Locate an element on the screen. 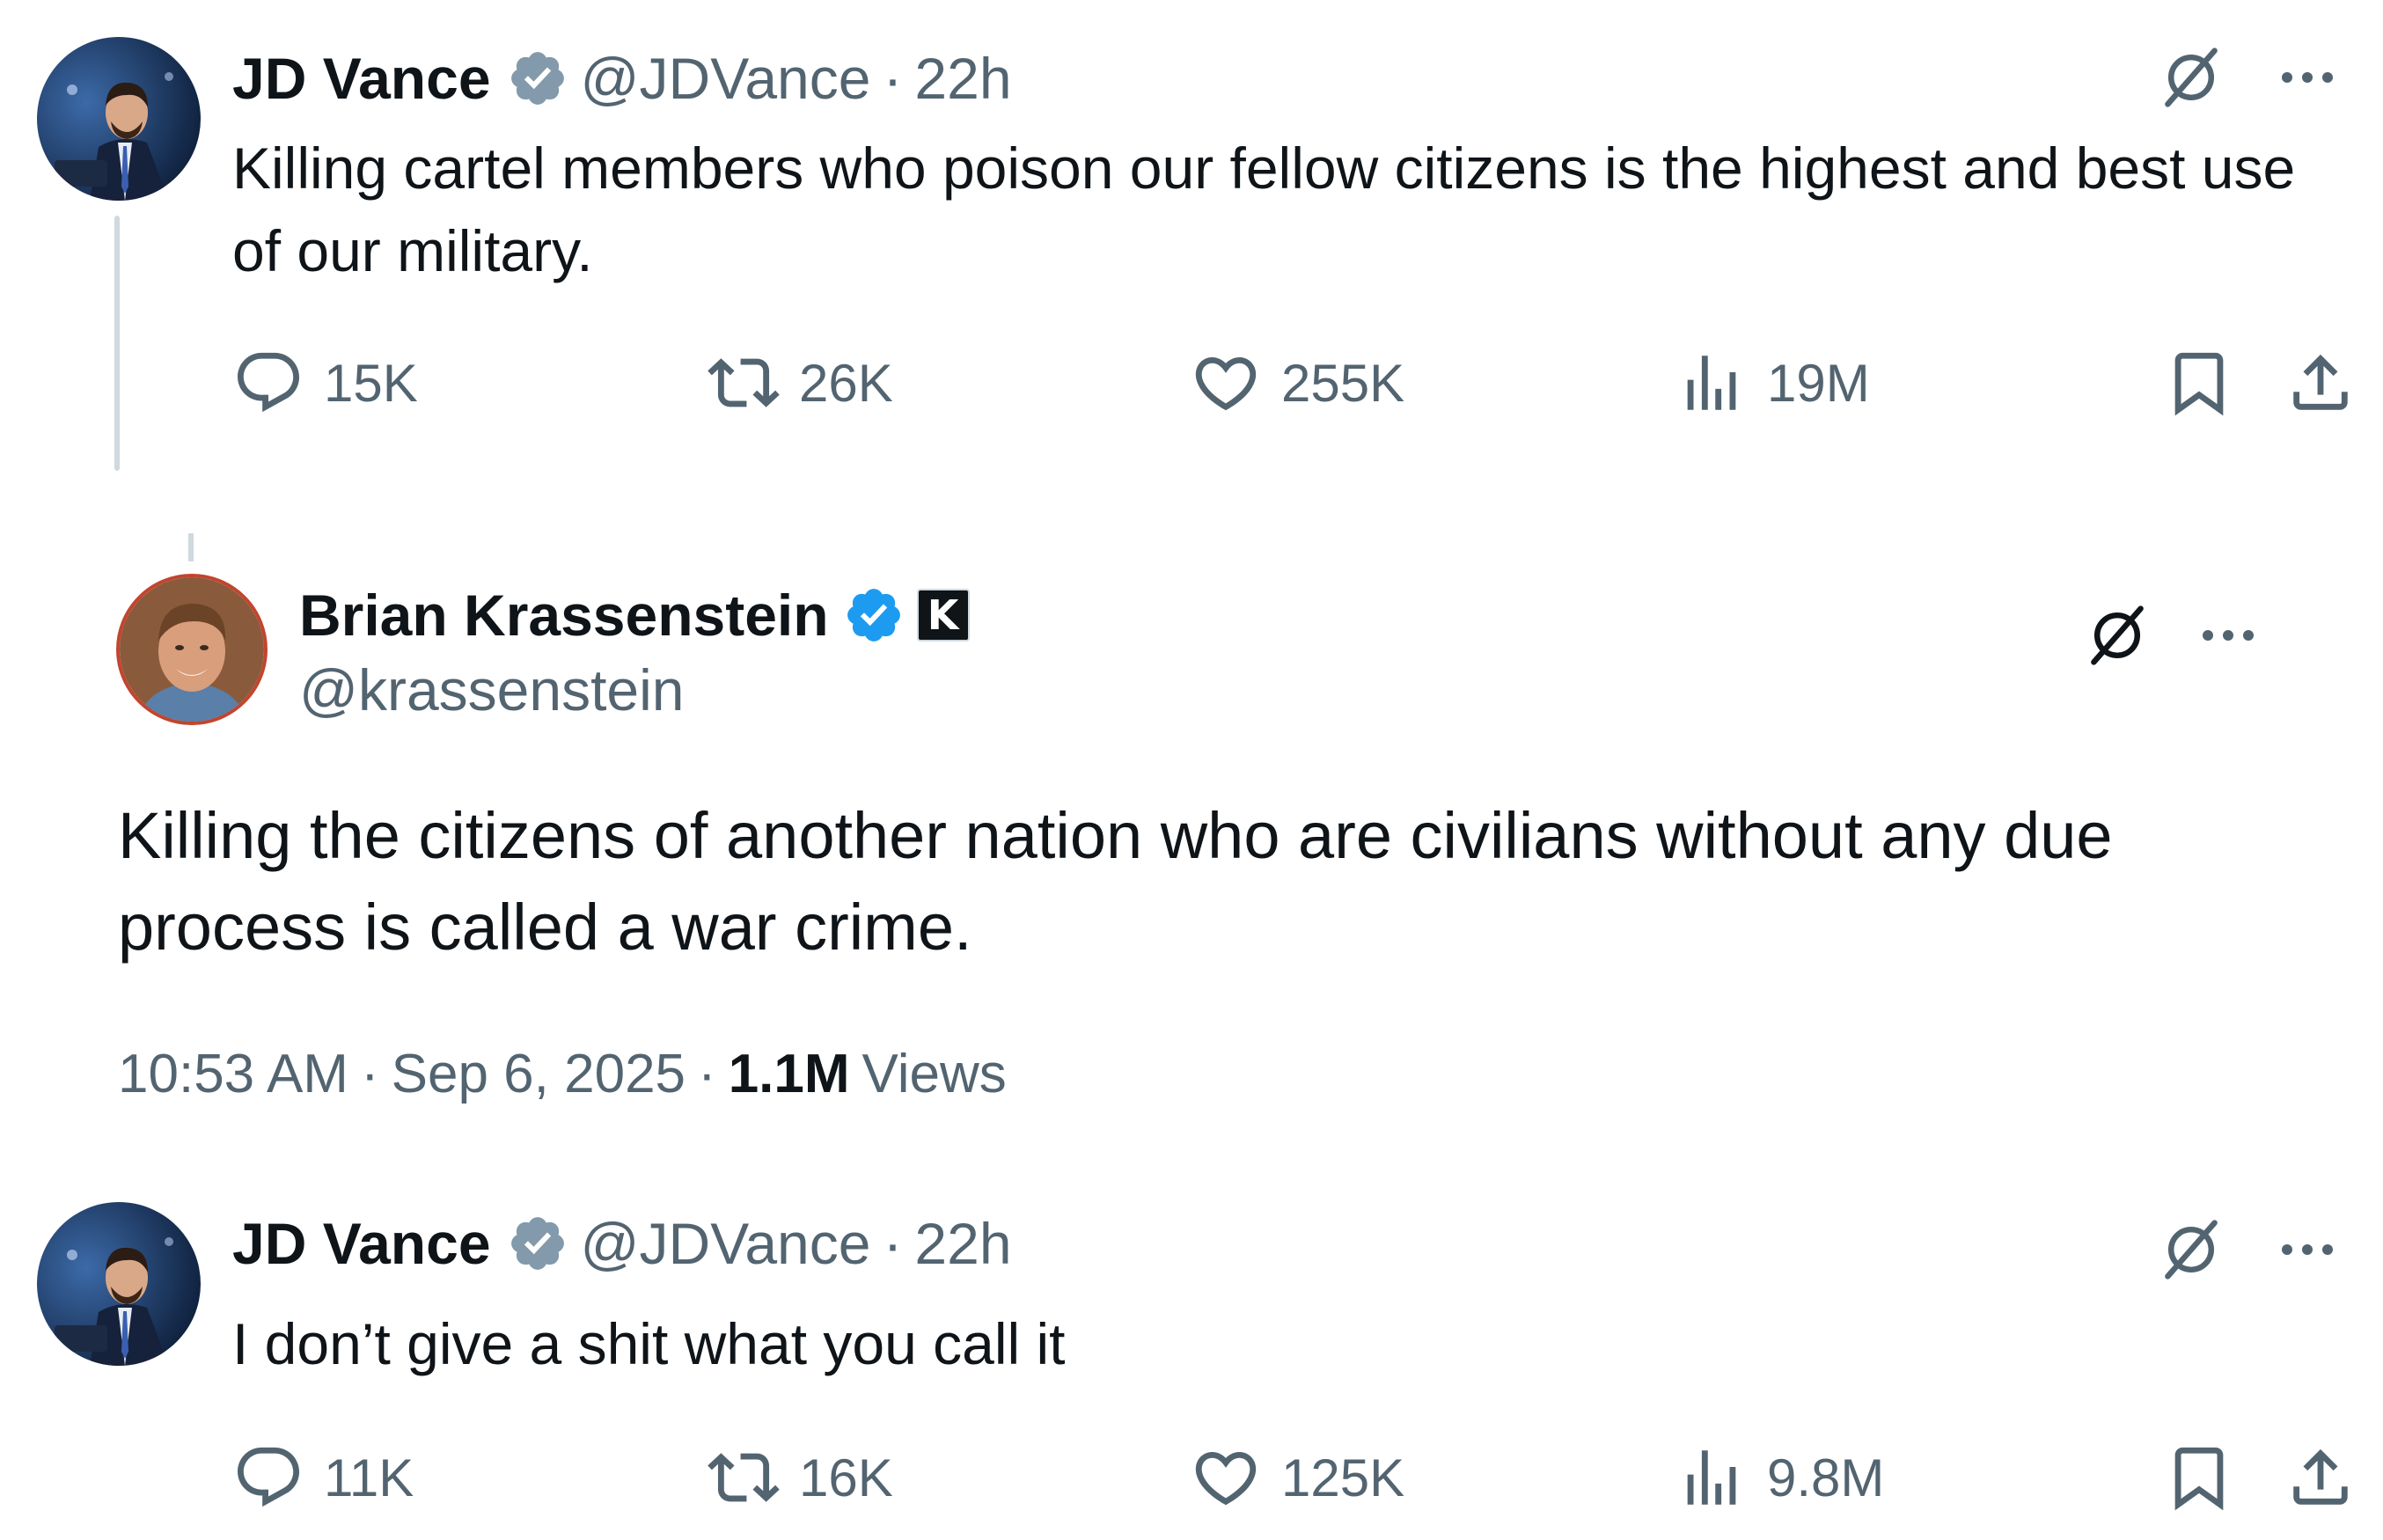 The width and height of the screenshot is (2383, 1540). affiliate-badge-letter: K is located at coordinates (943, 615).